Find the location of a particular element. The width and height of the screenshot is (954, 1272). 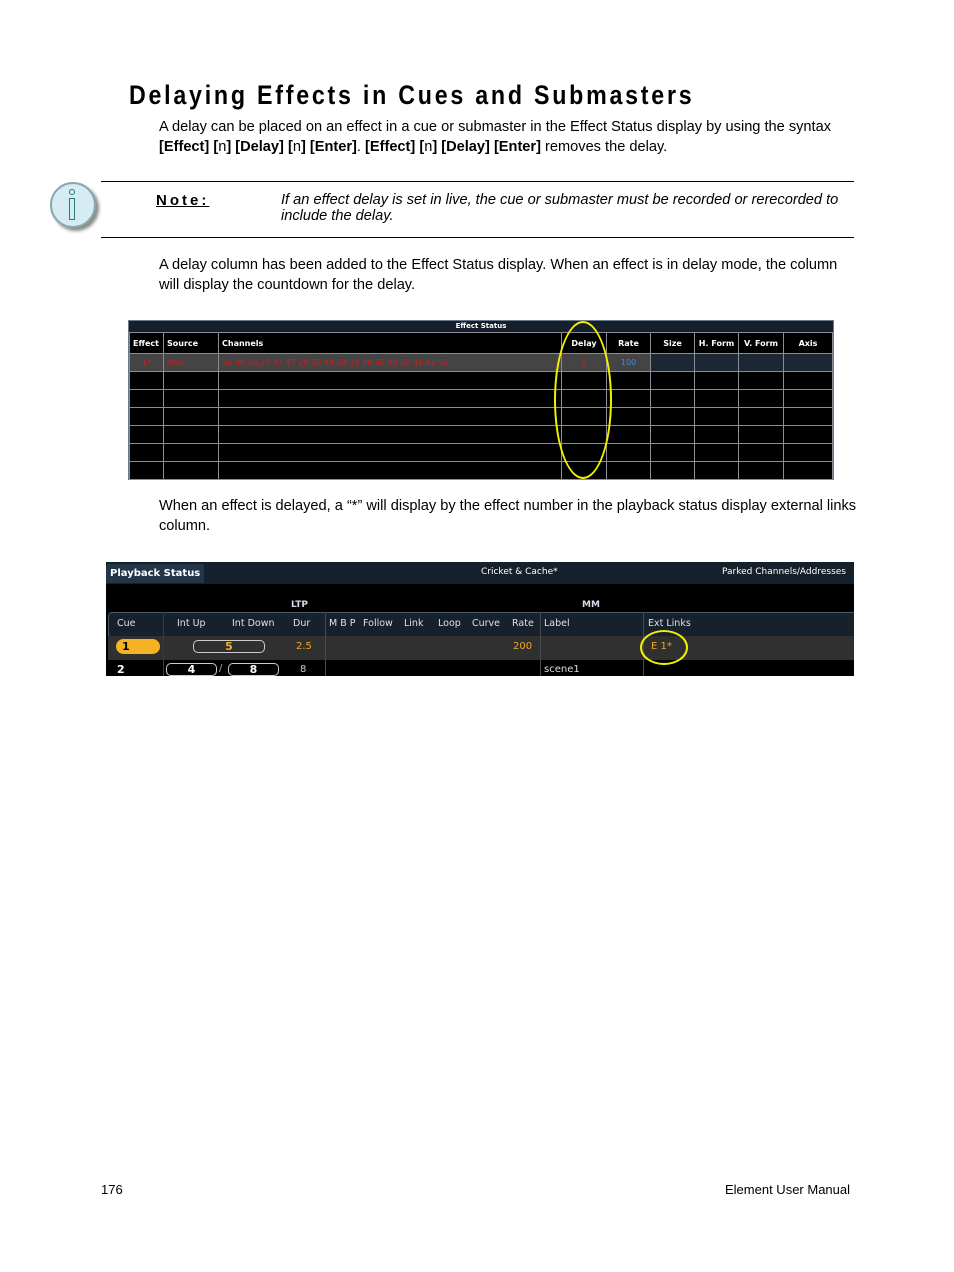

cue-1-badge: 1 is located at coordinates (138, 646).